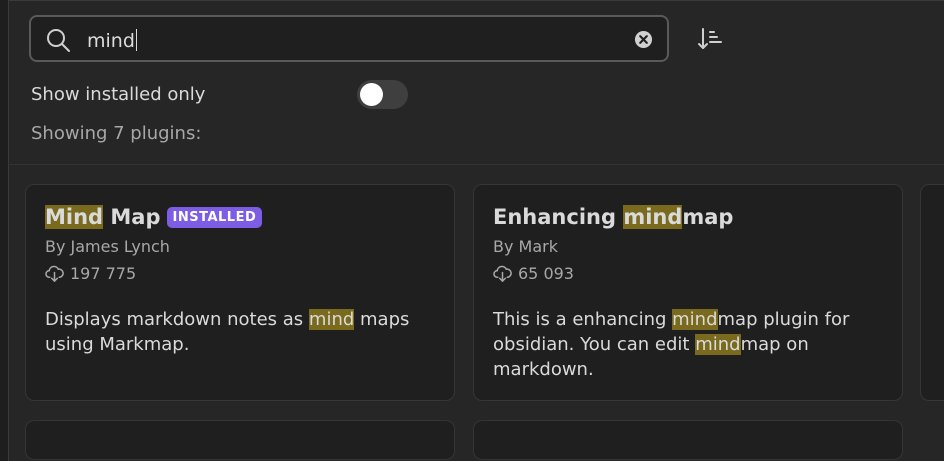  Describe the element at coordinates (710, 39) in the screenshot. I see `sort-icon` at that location.